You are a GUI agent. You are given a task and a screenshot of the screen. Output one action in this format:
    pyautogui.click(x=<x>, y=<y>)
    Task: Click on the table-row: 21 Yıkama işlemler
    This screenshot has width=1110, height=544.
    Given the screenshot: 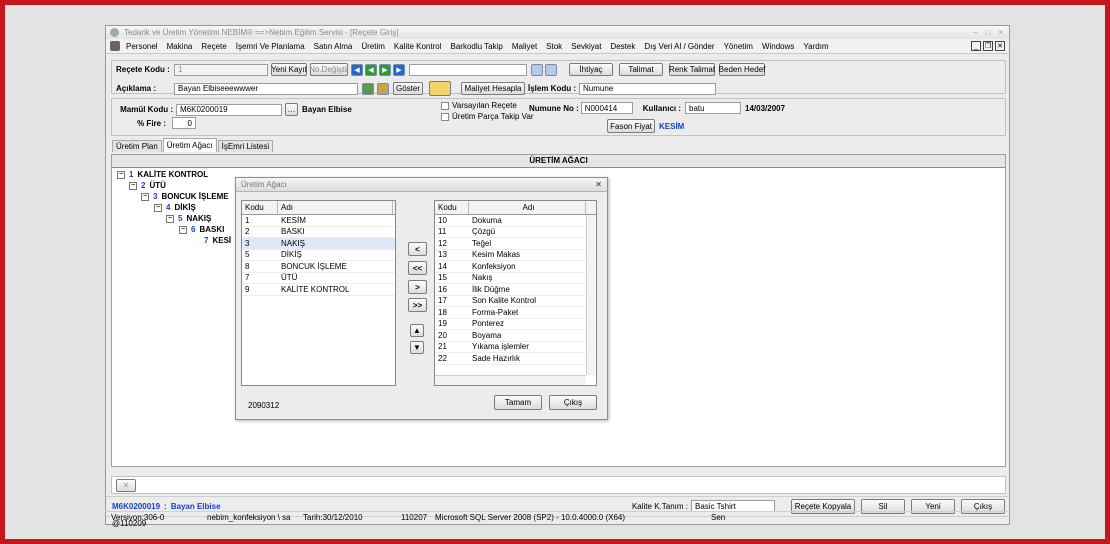 What is the action you would take?
    pyautogui.click(x=515, y=347)
    